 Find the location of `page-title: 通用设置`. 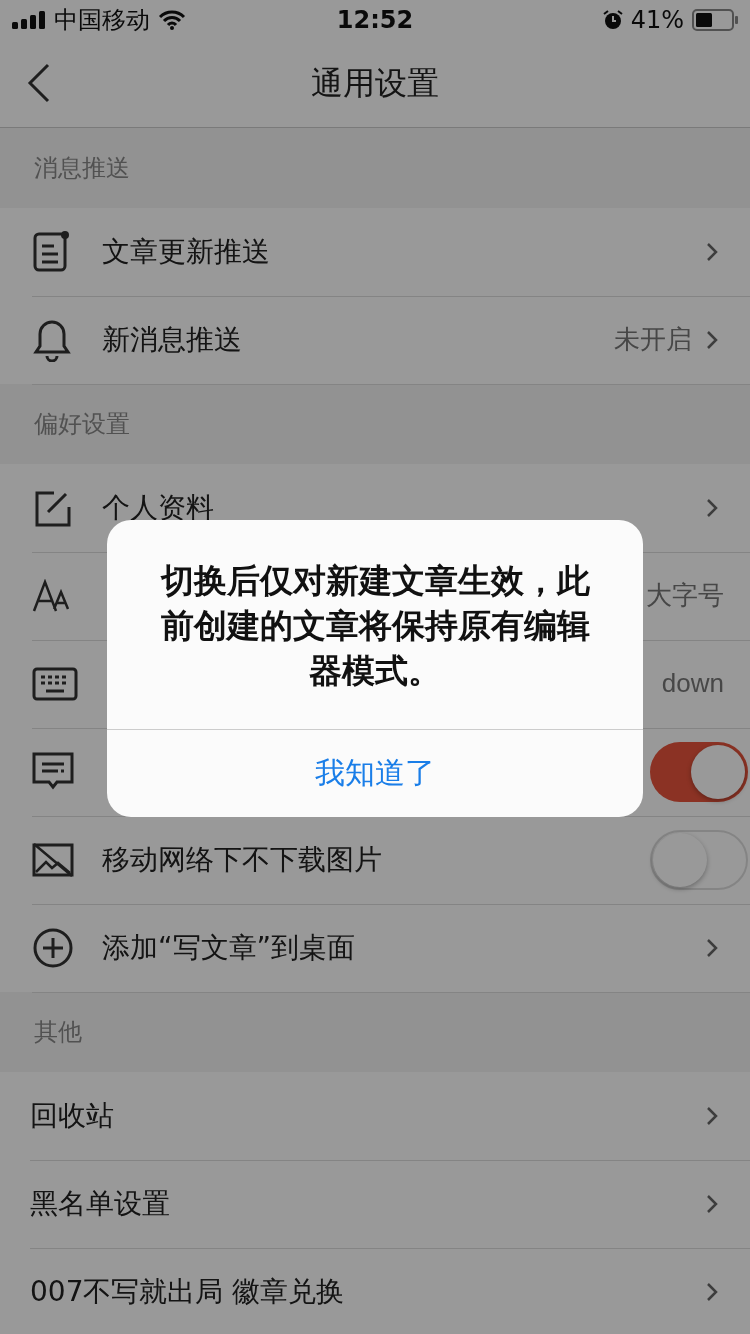

page-title: 通用设置 is located at coordinates (375, 83).